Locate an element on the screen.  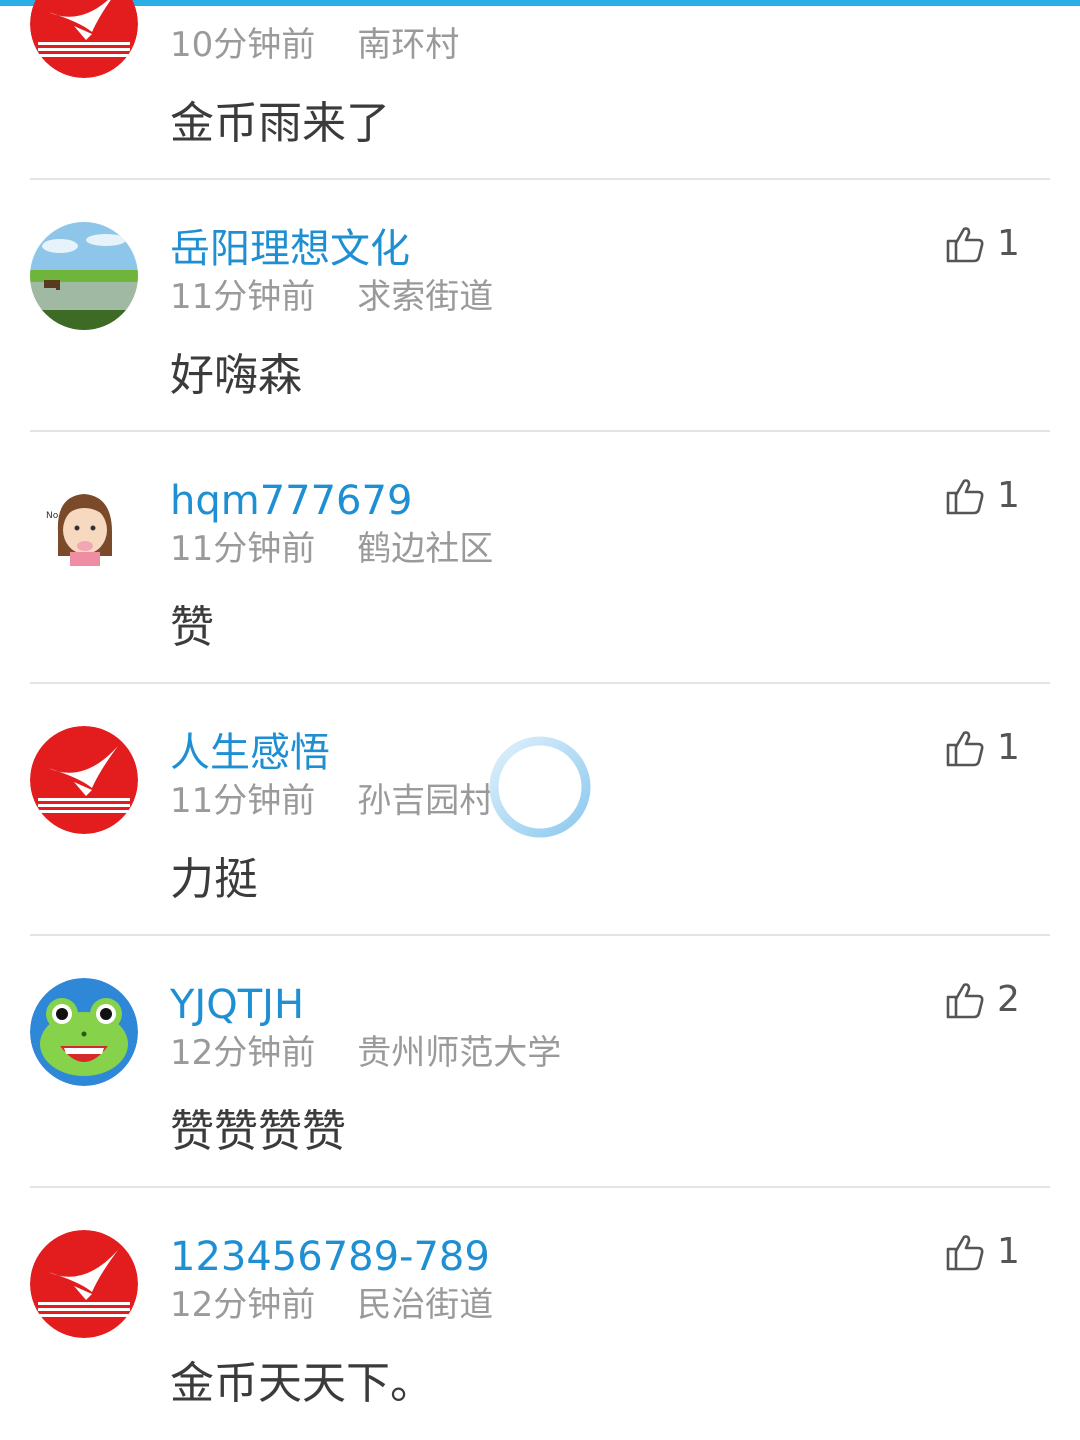
comment-time: 10分钟前 is located at coordinates (243, 45).